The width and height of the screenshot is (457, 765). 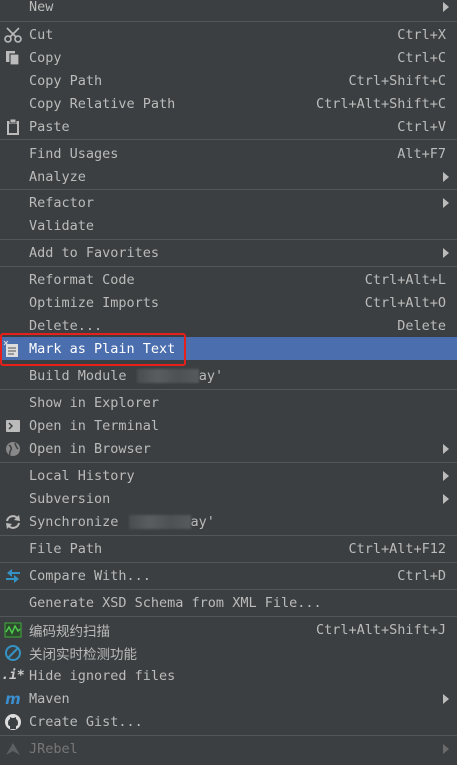 What do you see at coordinates (397, 80) in the screenshot?
I see `menu-item-shortcut: Ctrl+Shift+C` at bounding box center [397, 80].